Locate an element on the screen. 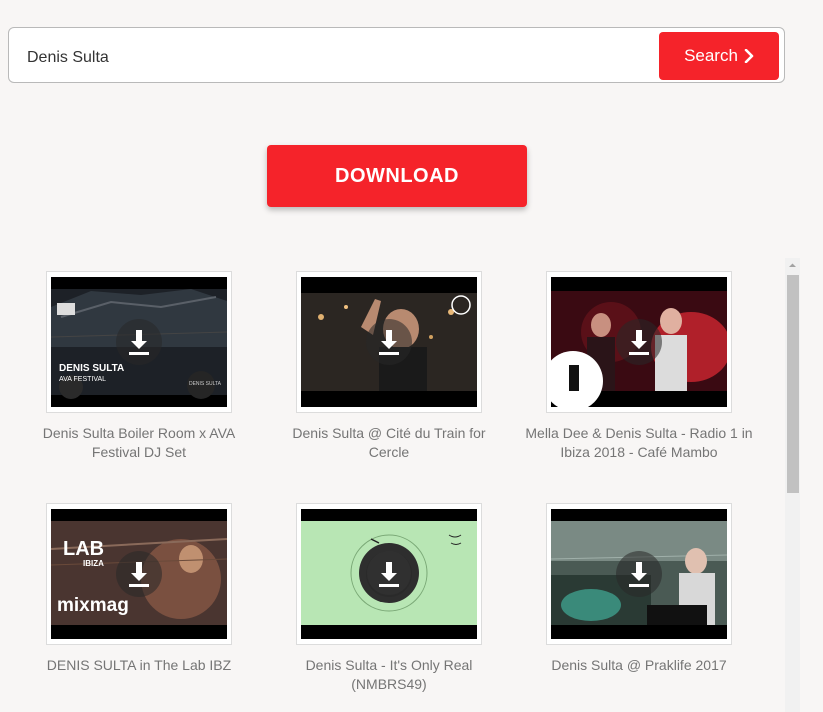 The image size is (823, 712). video-thumbnail: DENIS SULTA AVA FESTIVAL DENIS SULTA is located at coordinates (139, 342).